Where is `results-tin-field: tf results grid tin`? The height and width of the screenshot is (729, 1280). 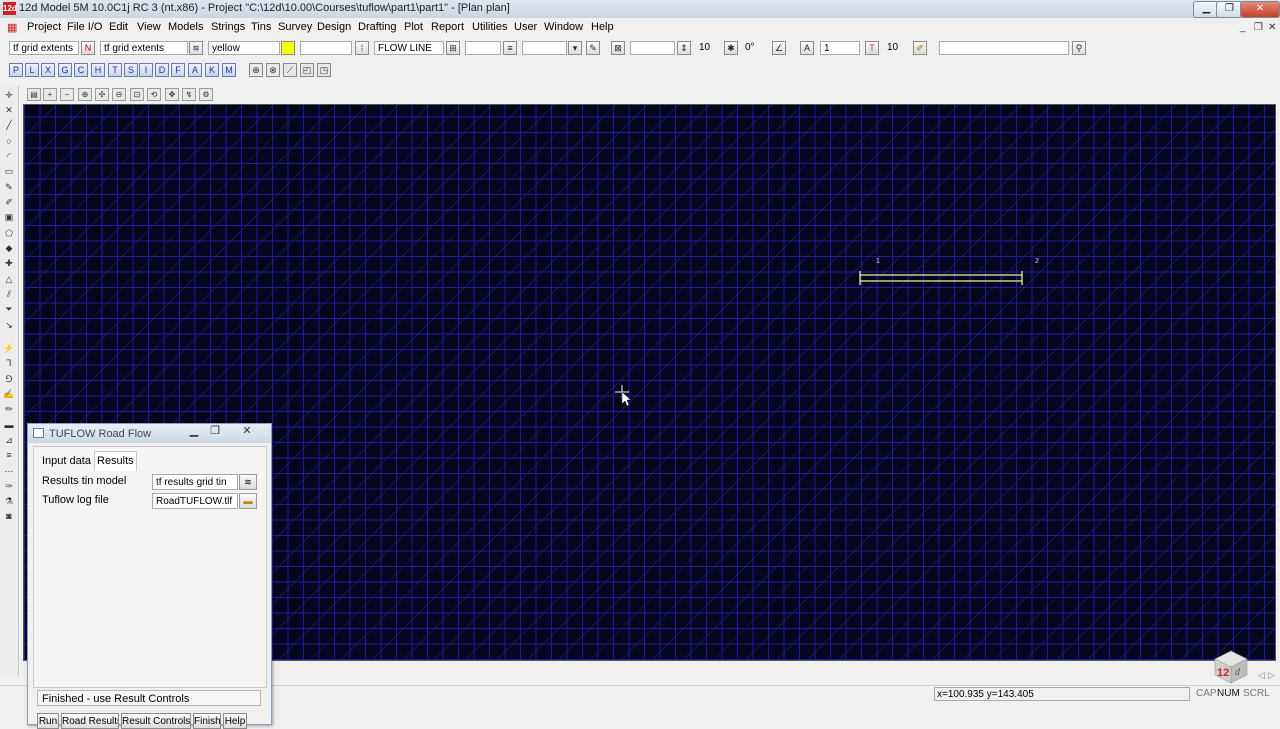 results-tin-field: tf results grid tin is located at coordinates (195, 482).